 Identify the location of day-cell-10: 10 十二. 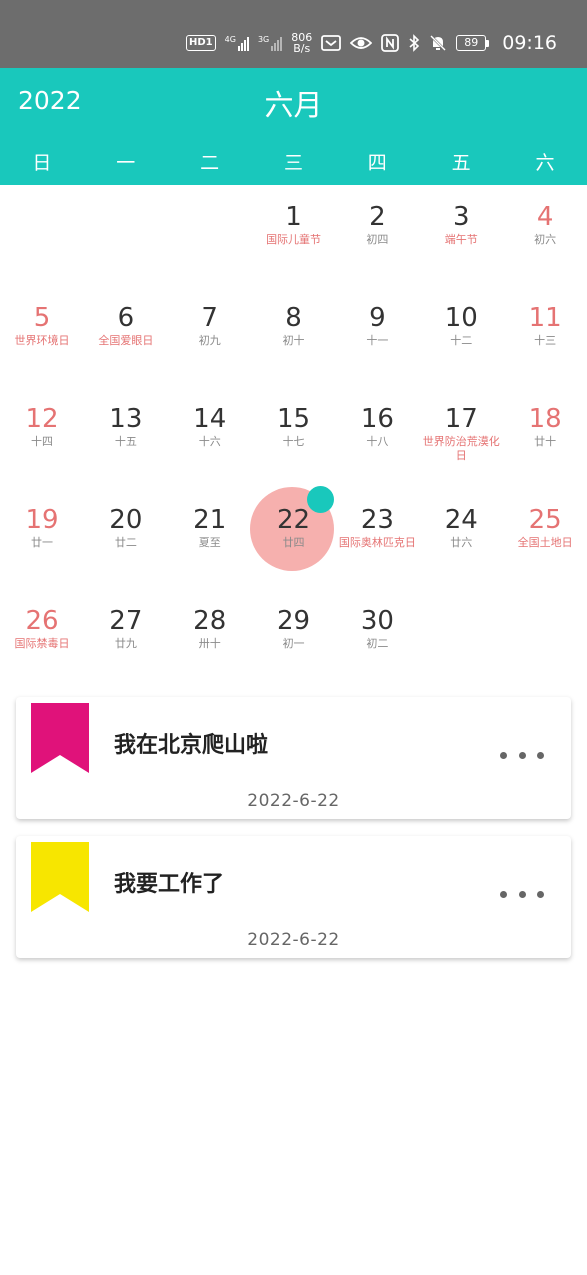
(461, 336).